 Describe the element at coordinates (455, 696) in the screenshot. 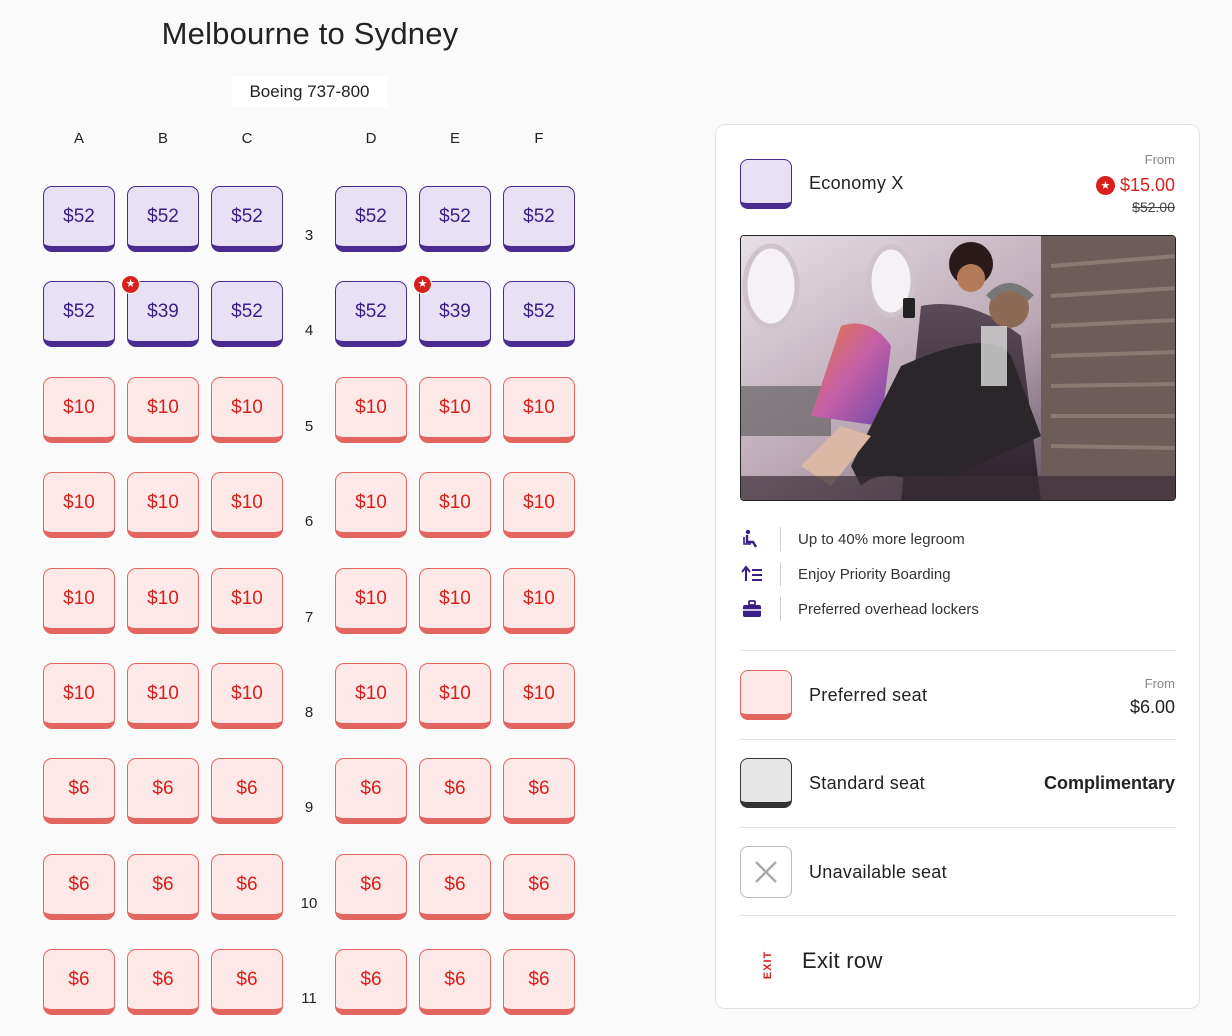

I see `seat-8e: $10` at that location.